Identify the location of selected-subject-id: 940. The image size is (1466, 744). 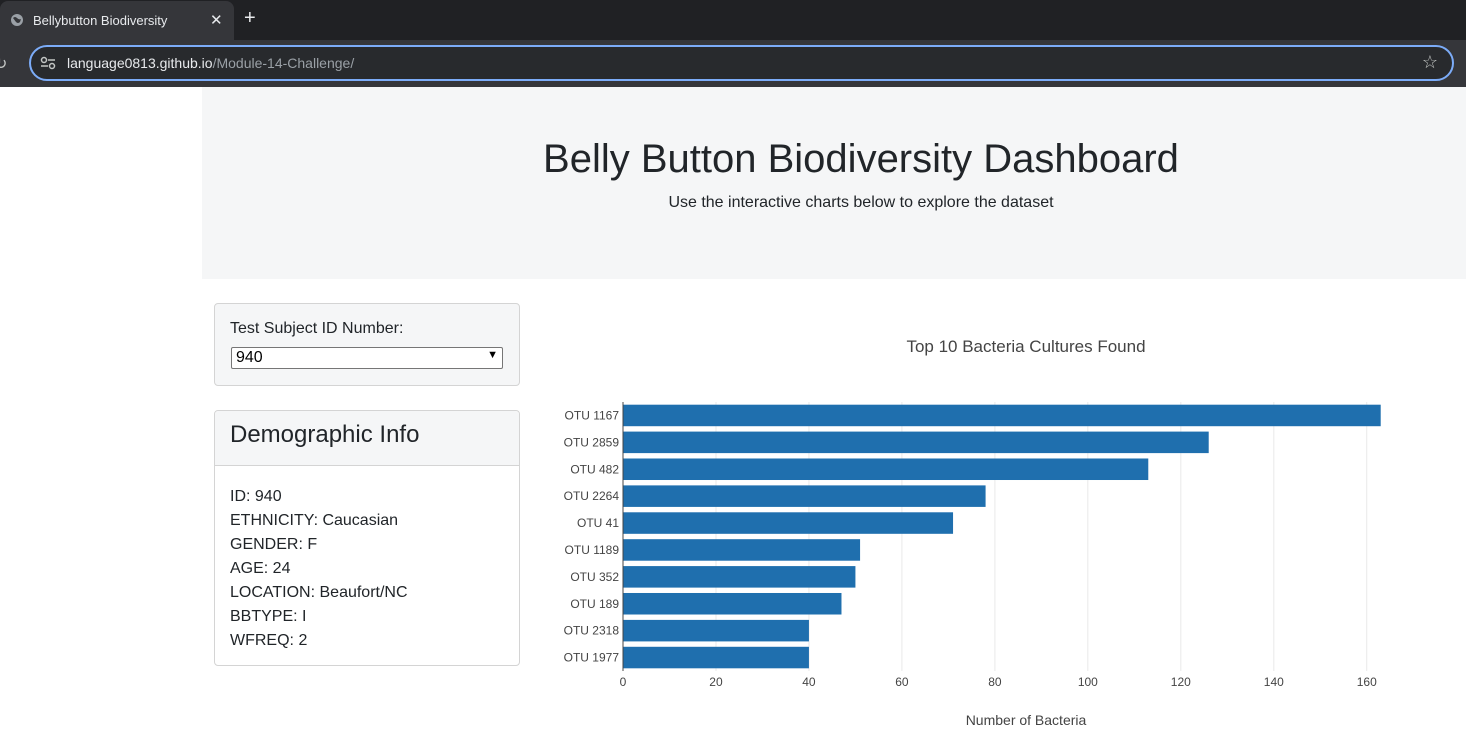
(249, 357).